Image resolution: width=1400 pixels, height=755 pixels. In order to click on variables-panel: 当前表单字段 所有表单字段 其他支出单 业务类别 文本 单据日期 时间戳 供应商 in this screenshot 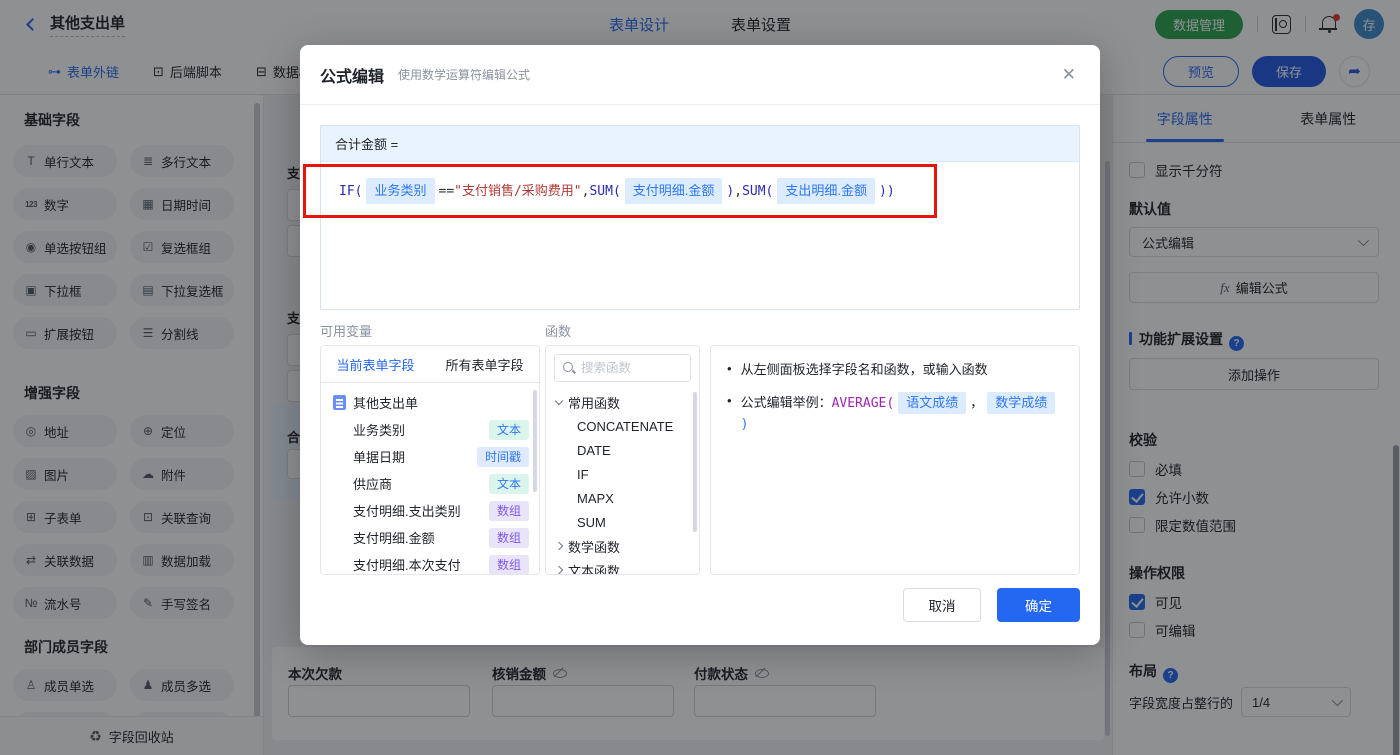, I will do `click(430, 460)`.